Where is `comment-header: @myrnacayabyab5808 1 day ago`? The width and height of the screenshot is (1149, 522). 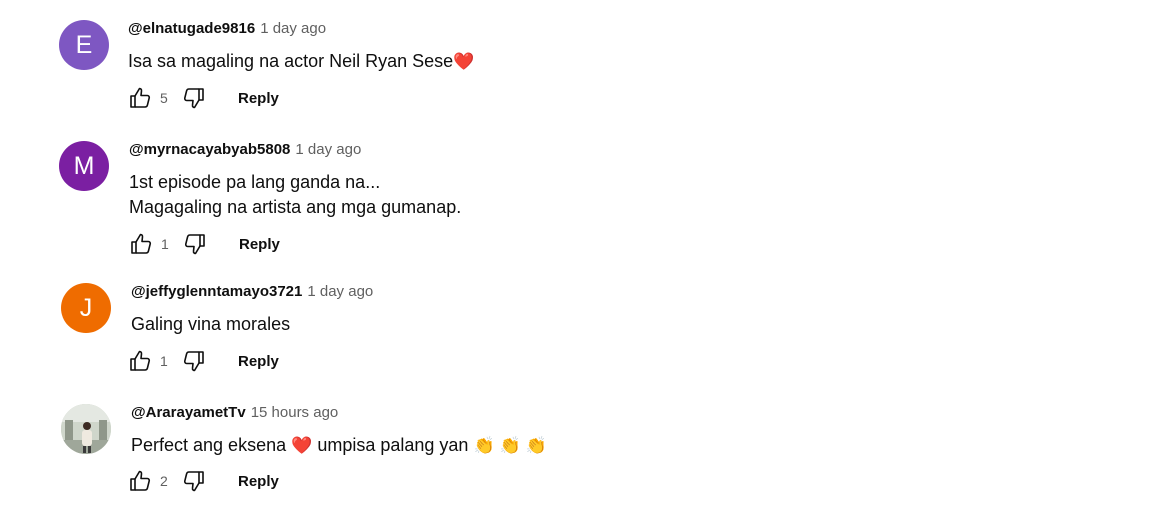 comment-header: @myrnacayabyab5808 1 day ago is located at coordinates (295, 152).